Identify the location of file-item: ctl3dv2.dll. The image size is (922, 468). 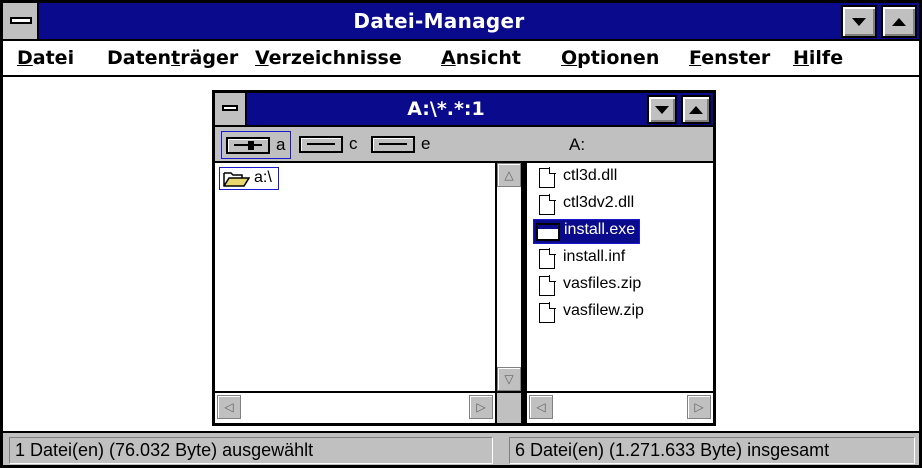
(585, 205).